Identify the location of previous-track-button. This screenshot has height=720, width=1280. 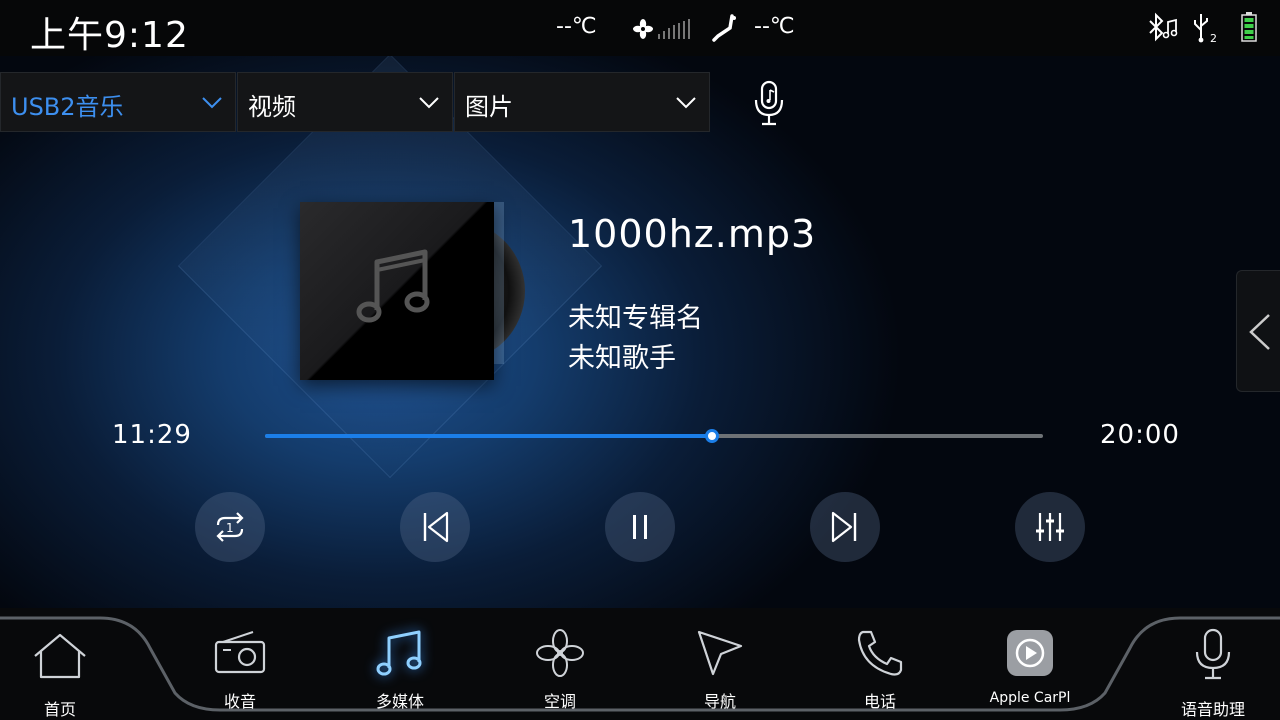
(435, 527).